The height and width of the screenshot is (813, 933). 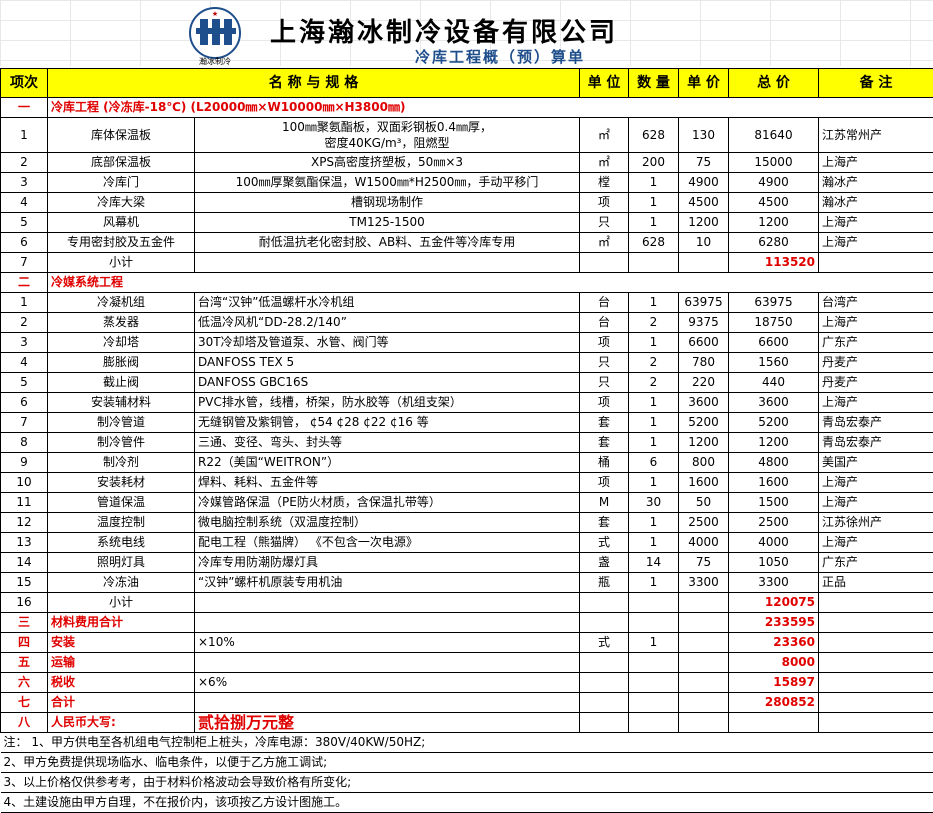 I want to click on item-unit: 套, so click(x=604, y=423).